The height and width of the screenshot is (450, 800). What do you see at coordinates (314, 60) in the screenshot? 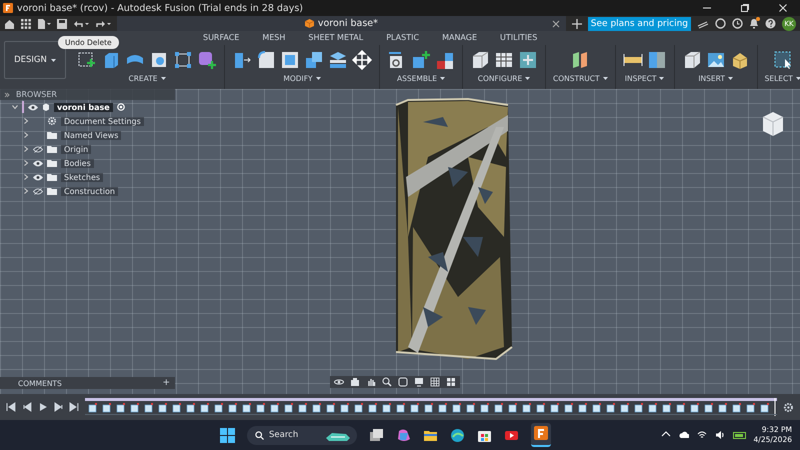
I see `combine-tool-icon` at bounding box center [314, 60].